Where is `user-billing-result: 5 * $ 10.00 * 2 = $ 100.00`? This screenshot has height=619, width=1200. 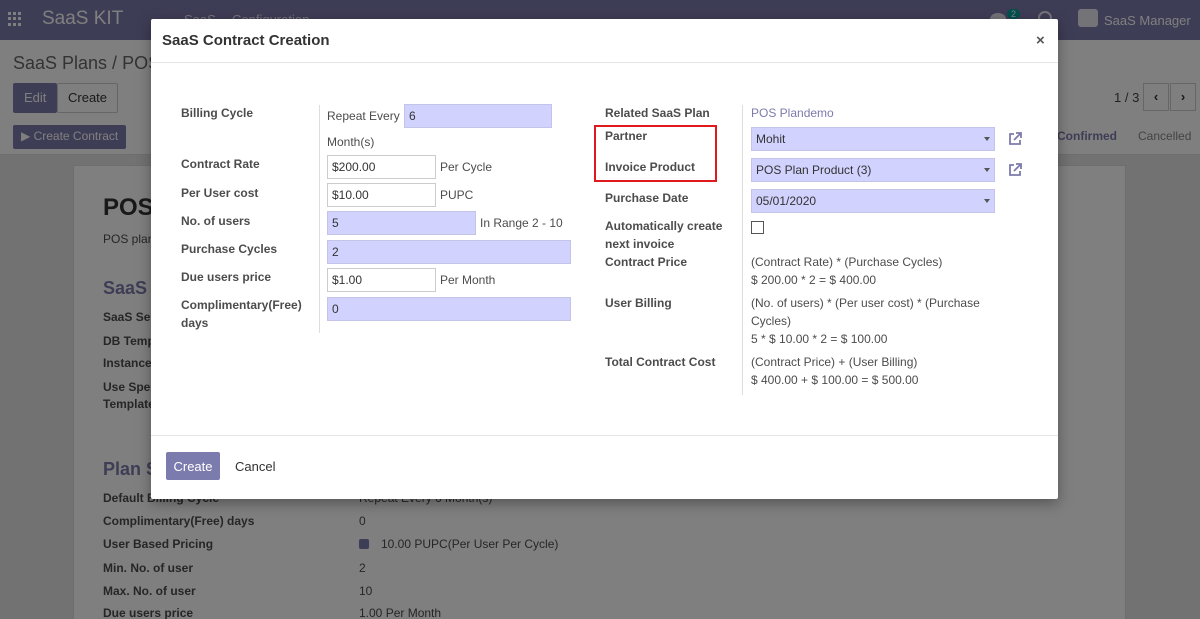
user-billing-result: 5 * $ 10.00 * 2 = $ 100.00 is located at coordinates (819, 339).